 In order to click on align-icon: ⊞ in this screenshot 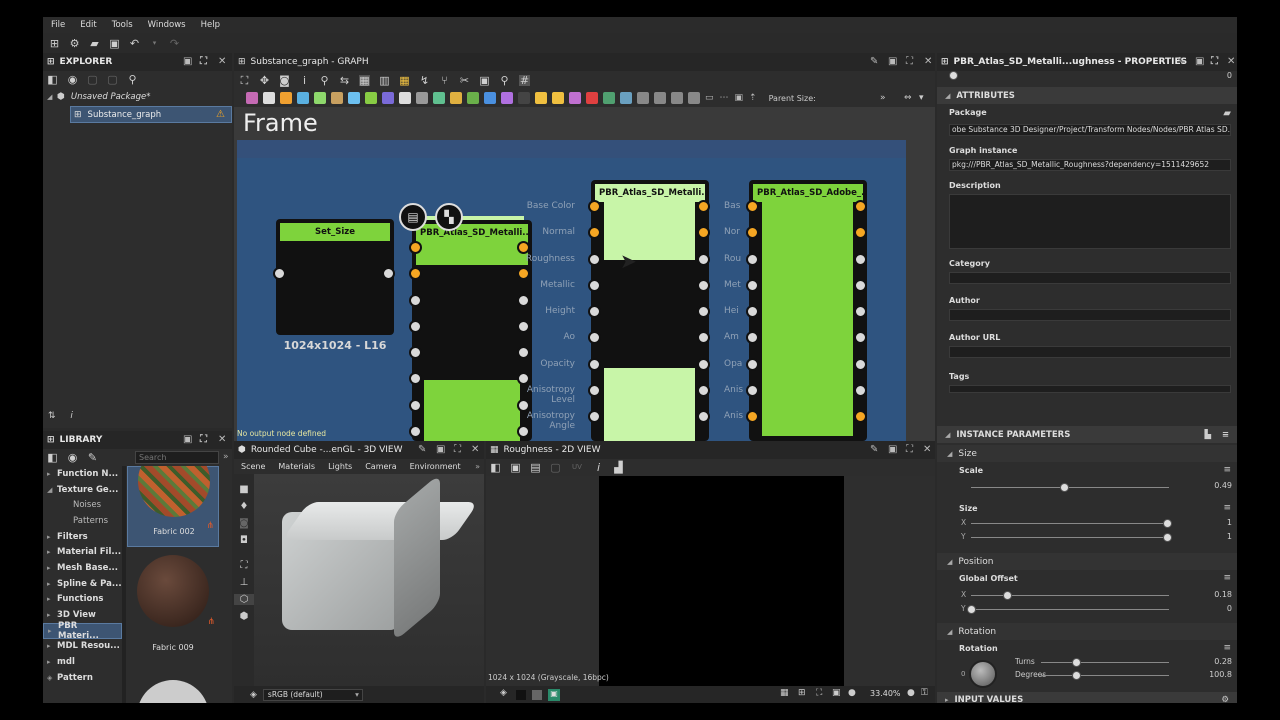, I will do `click(802, 693)`.